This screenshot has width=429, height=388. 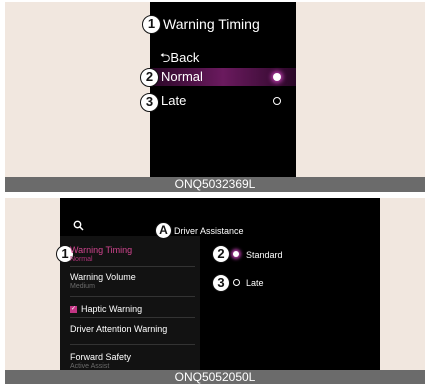 I want to click on figure-caption: ONQ5032369L, so click(x=215, y=184).